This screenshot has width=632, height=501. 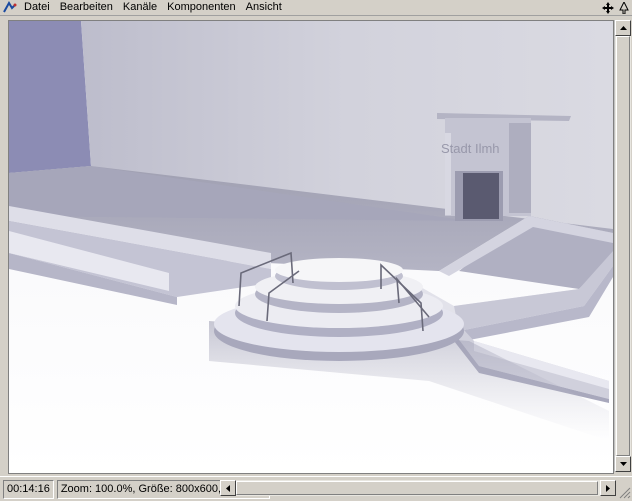 I want to click on scroll-down-button, so click(x=623, y=464).